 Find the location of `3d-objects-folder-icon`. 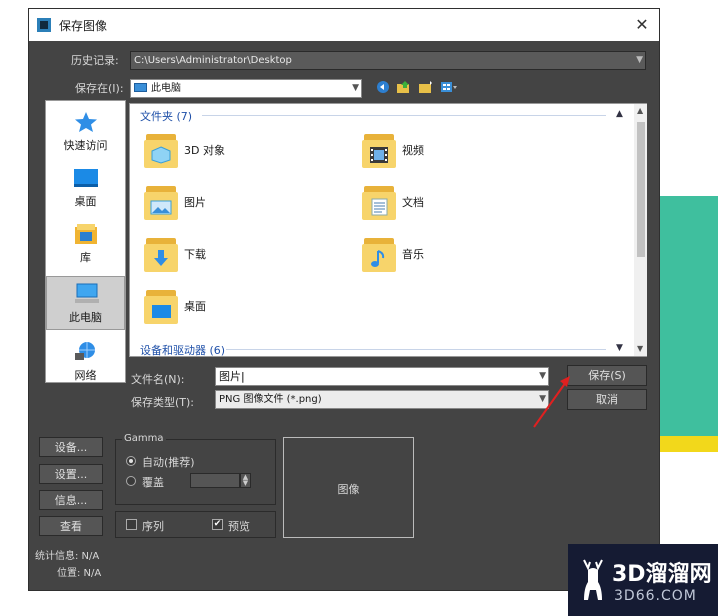

3d-objects-folder-icon is located at coordinates (161, 150).